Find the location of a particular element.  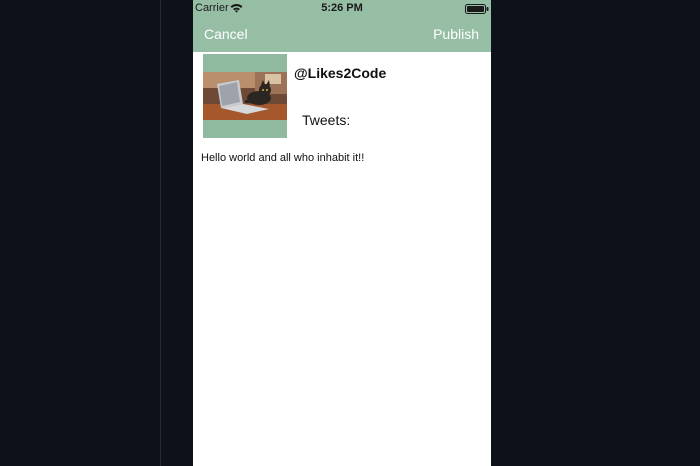

window-divider is located at coordinates (160, 233).